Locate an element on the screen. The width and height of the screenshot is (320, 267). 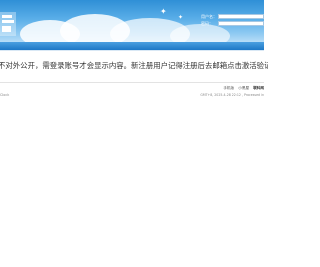
cloud-decoration is located at coordinates (200, 33).